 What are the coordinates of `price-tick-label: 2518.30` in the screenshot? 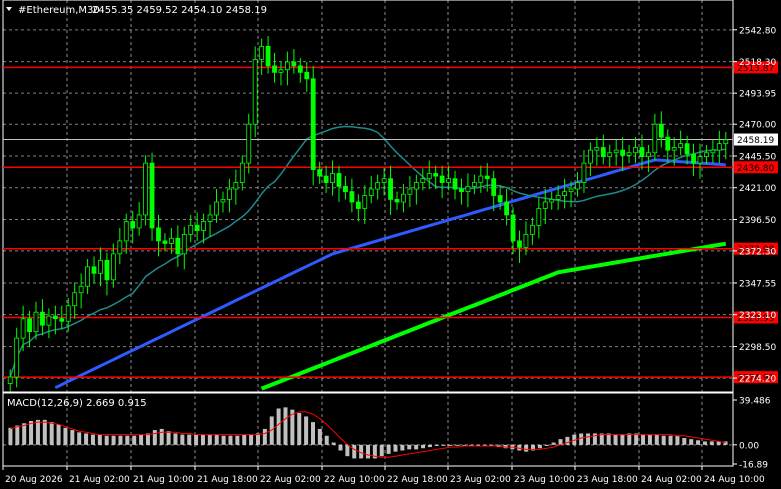 It's located at (757, 63).